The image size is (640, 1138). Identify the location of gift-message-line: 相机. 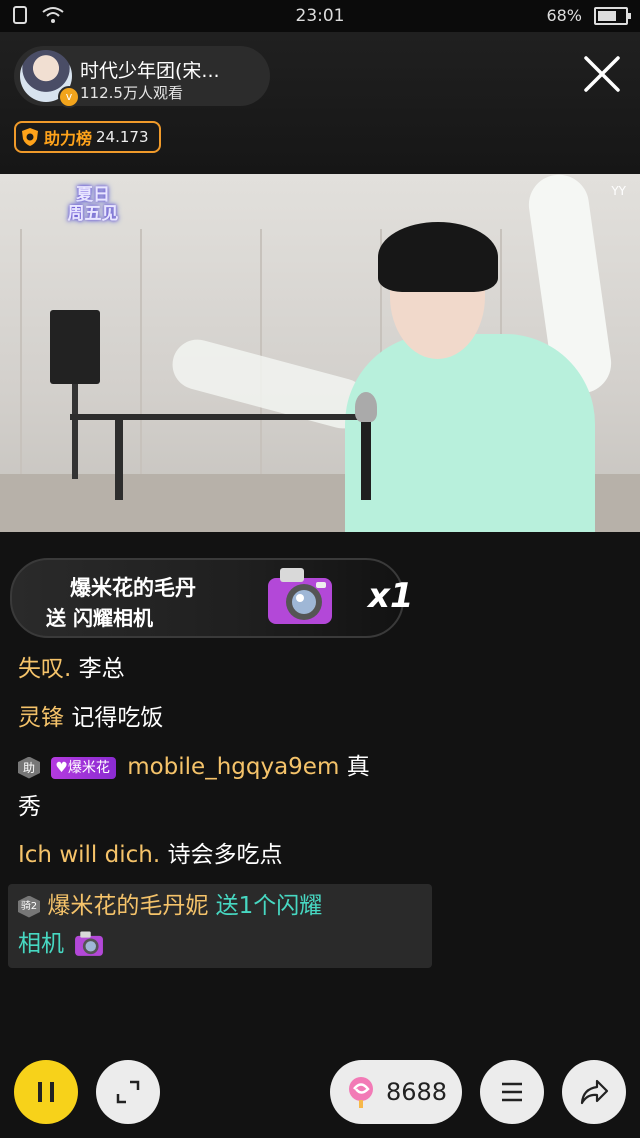
(62, 944).